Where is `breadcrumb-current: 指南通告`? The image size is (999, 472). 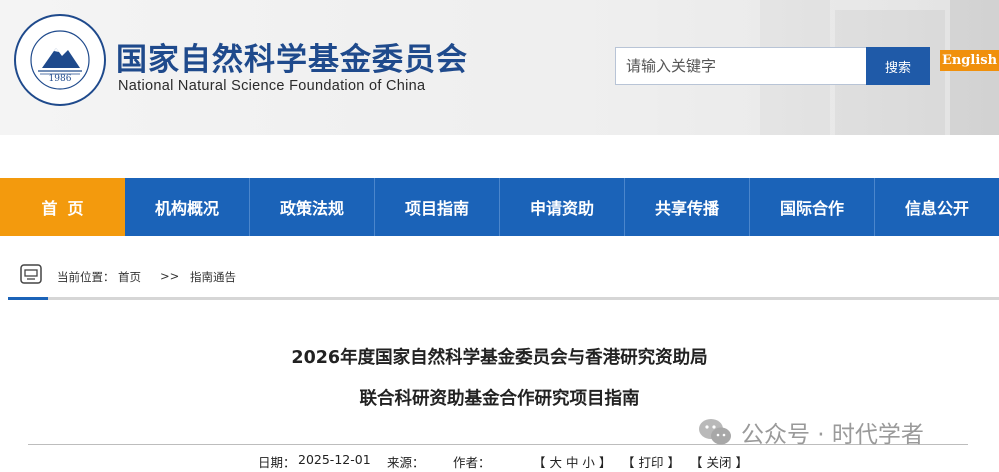
breadcrumb-current: 指南通告 is located at coordinates (213, 277).